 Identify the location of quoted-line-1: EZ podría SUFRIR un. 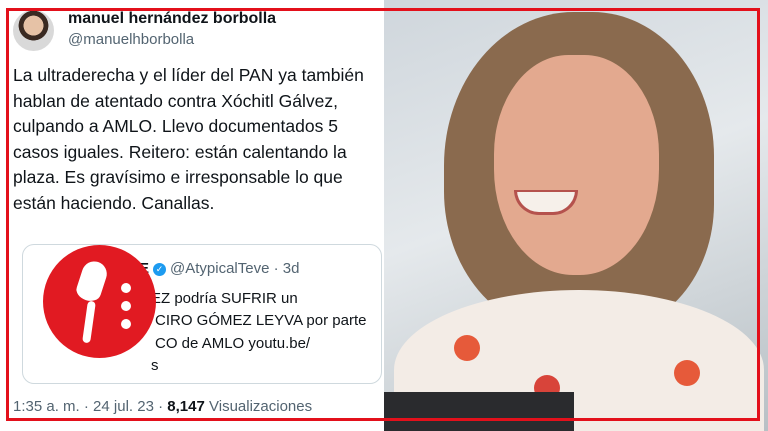
(224, 298).